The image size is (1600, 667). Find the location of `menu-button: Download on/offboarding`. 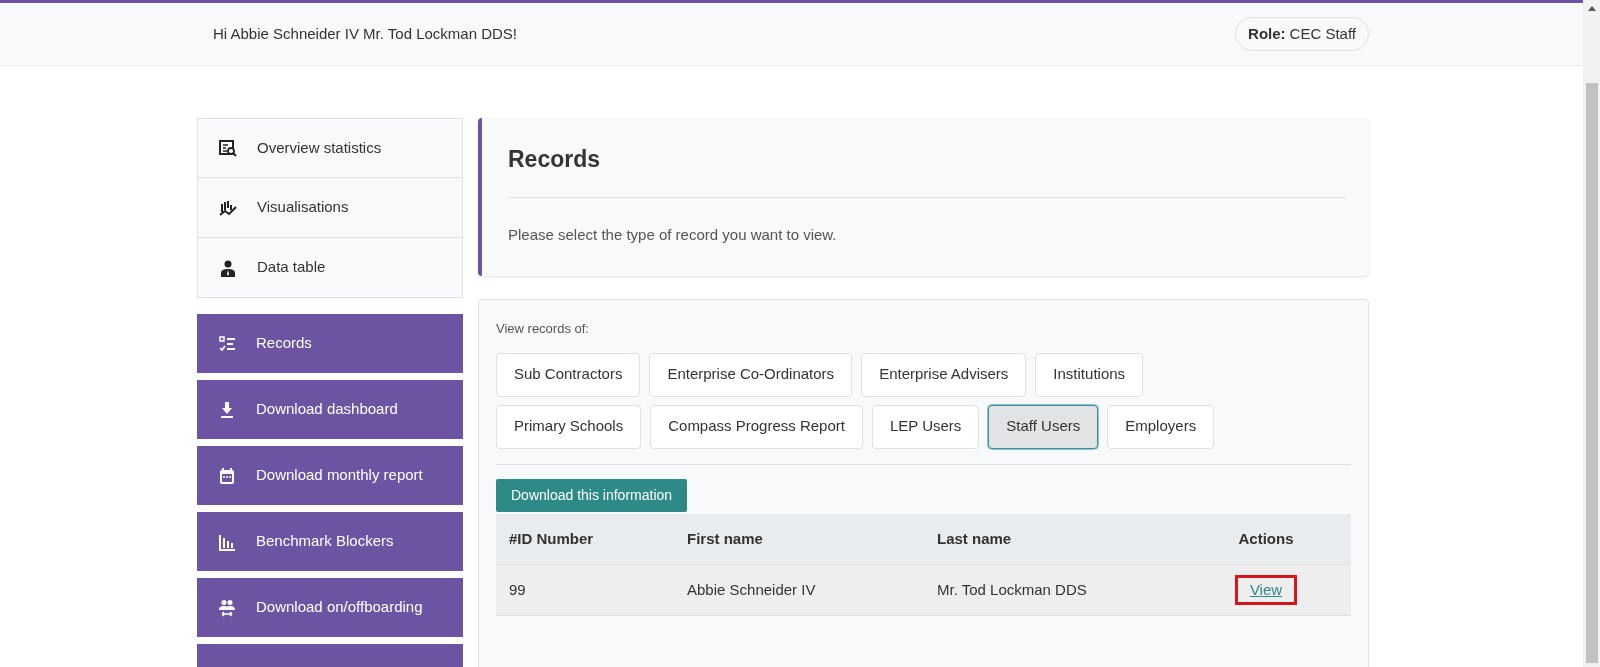

menu-button: Download on/offboarding is located at coordinates (330, 607).